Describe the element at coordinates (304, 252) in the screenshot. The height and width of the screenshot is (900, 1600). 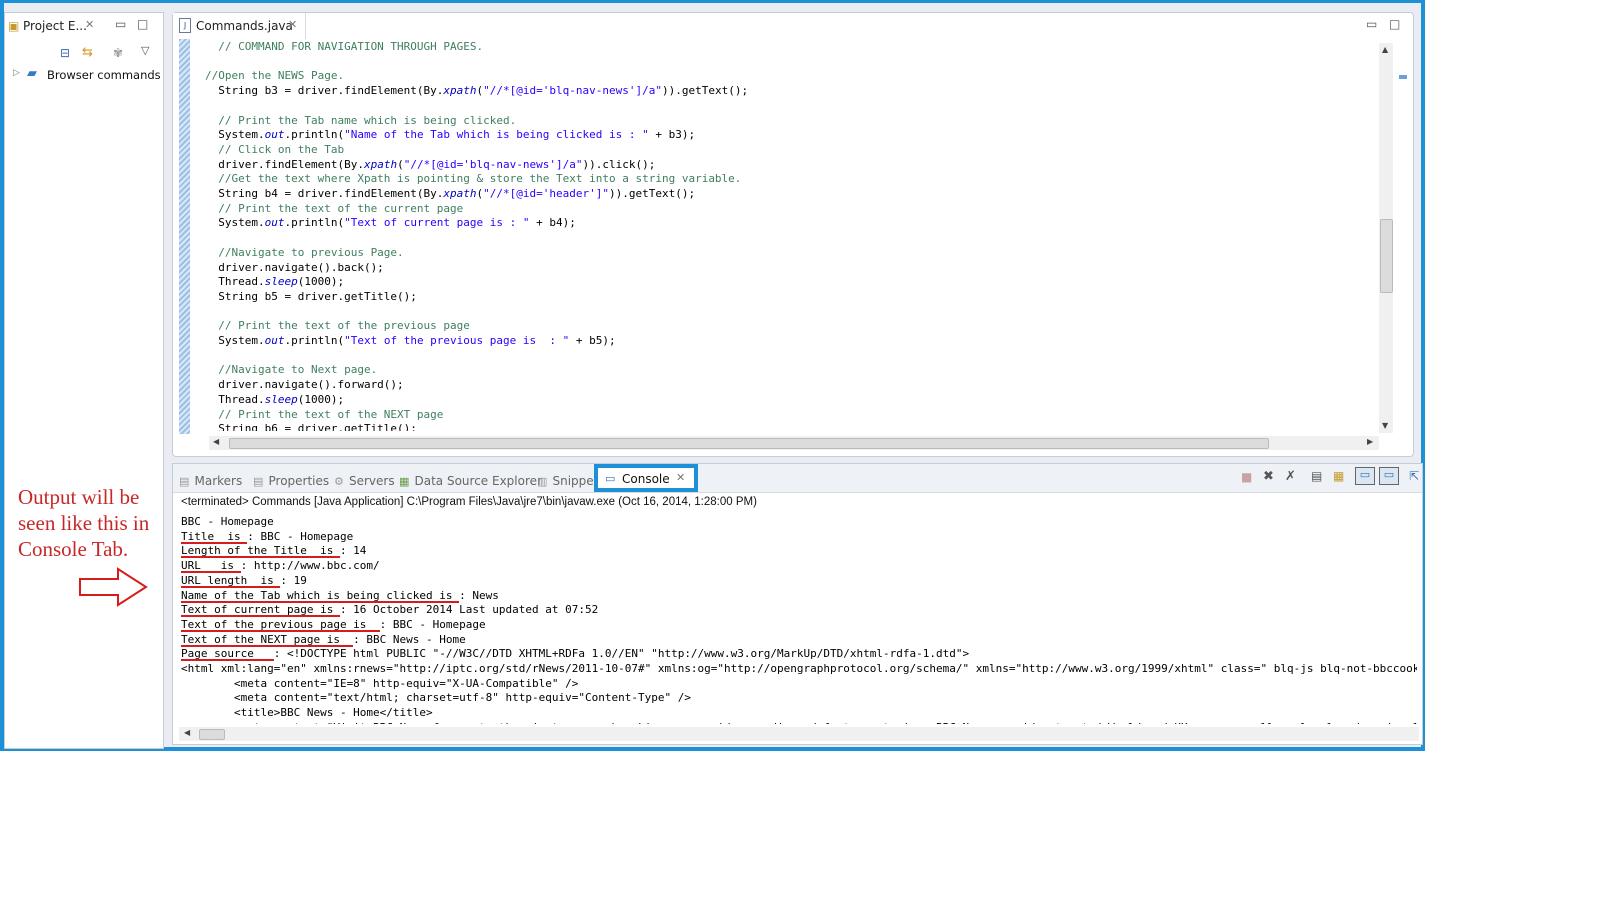
I see `code-token: //Navigate to previous Page.` at that location.